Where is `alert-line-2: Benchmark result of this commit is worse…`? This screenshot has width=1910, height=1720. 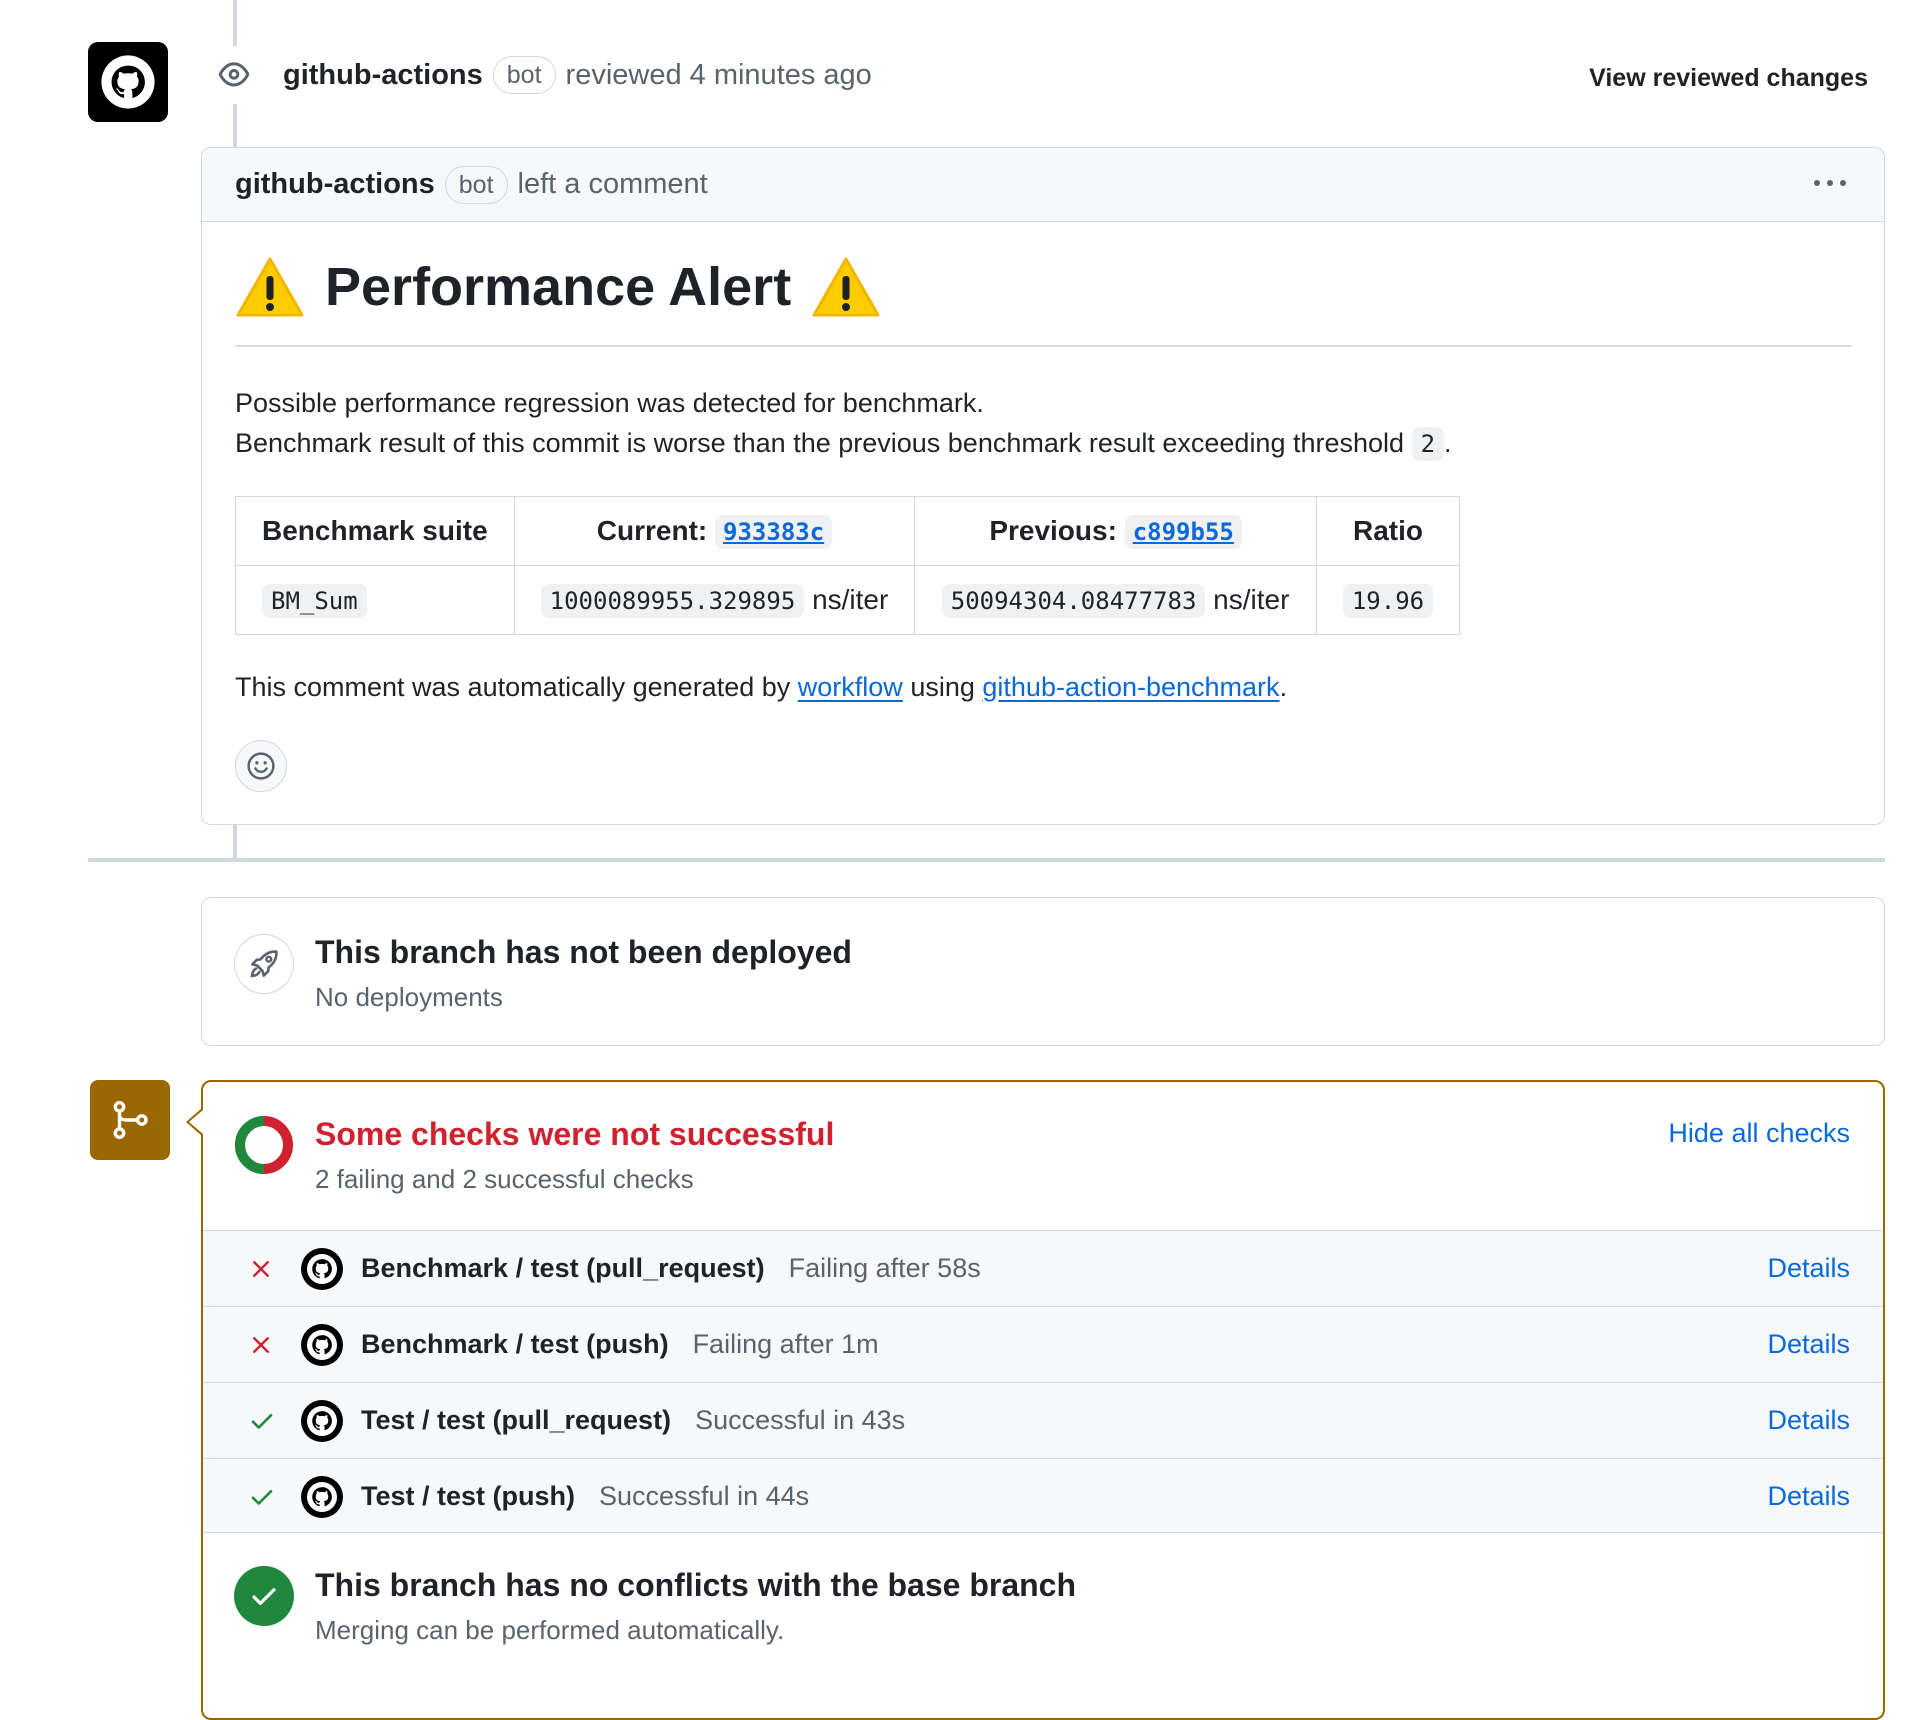
alert-line-2: Benchmark result of this commit is worse… is located at coordinates (843, 444).